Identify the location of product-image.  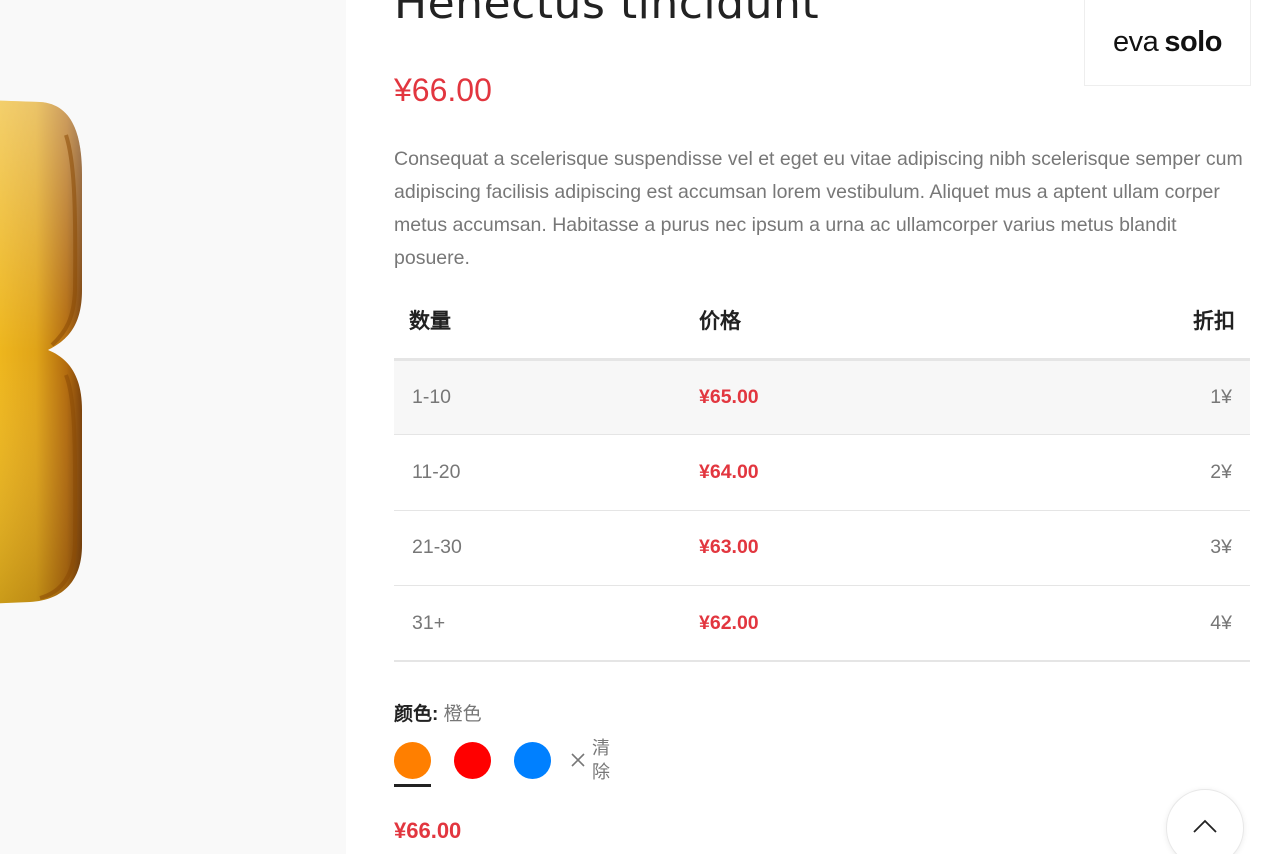
(41, 352).